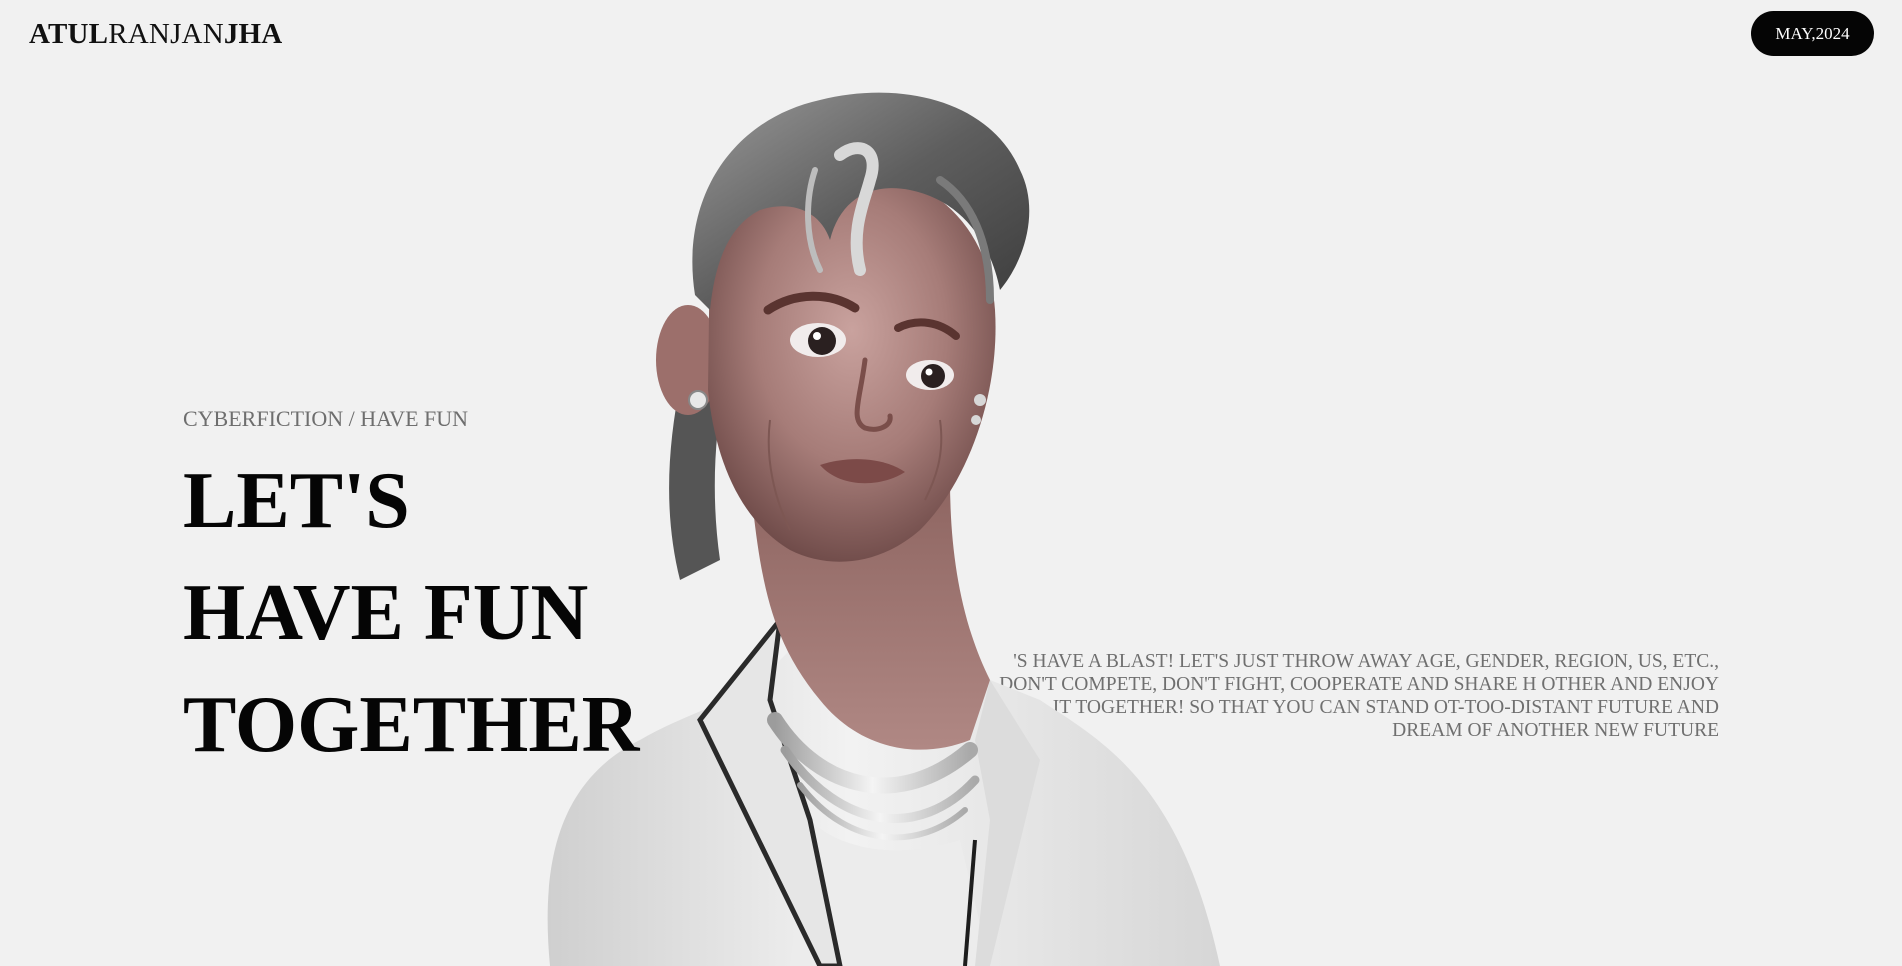  What do you see at coordinates (1812, 33) in the screenshot?
I see `date-button: MAY,2024` at bounding box center [1812, 33].